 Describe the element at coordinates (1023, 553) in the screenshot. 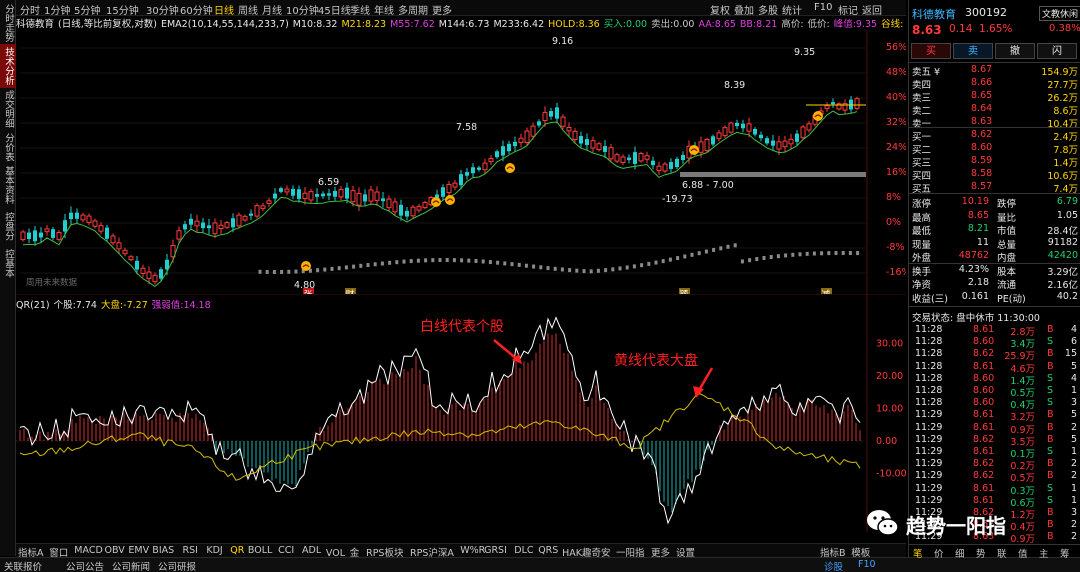

I see `tick-tab-5: 值` at that location.